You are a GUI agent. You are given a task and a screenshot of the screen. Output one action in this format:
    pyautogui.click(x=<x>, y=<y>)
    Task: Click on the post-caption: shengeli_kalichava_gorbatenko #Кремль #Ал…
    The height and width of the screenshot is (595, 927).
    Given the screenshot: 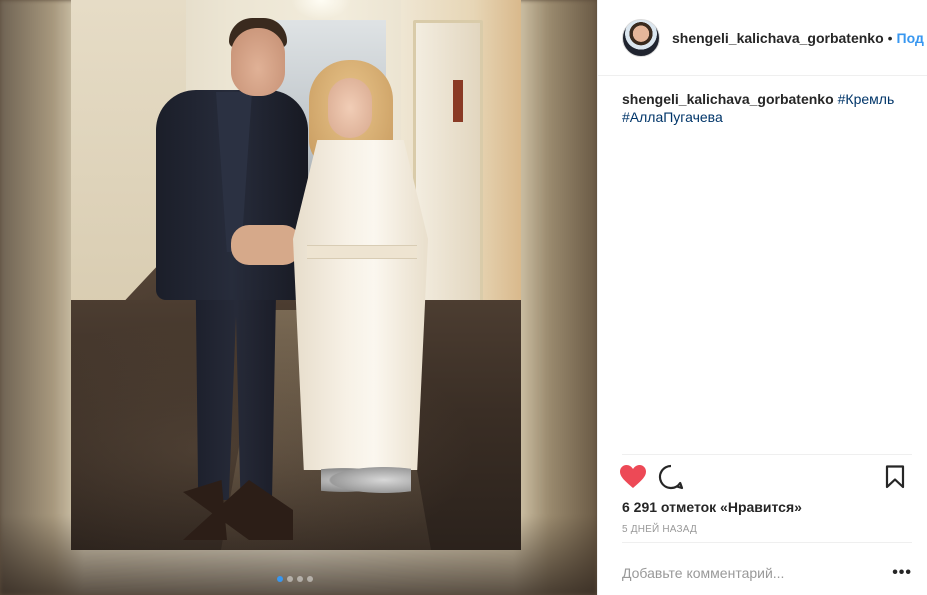 What is the action you would take?
    pyautogui.click(x=767, y=108)
    